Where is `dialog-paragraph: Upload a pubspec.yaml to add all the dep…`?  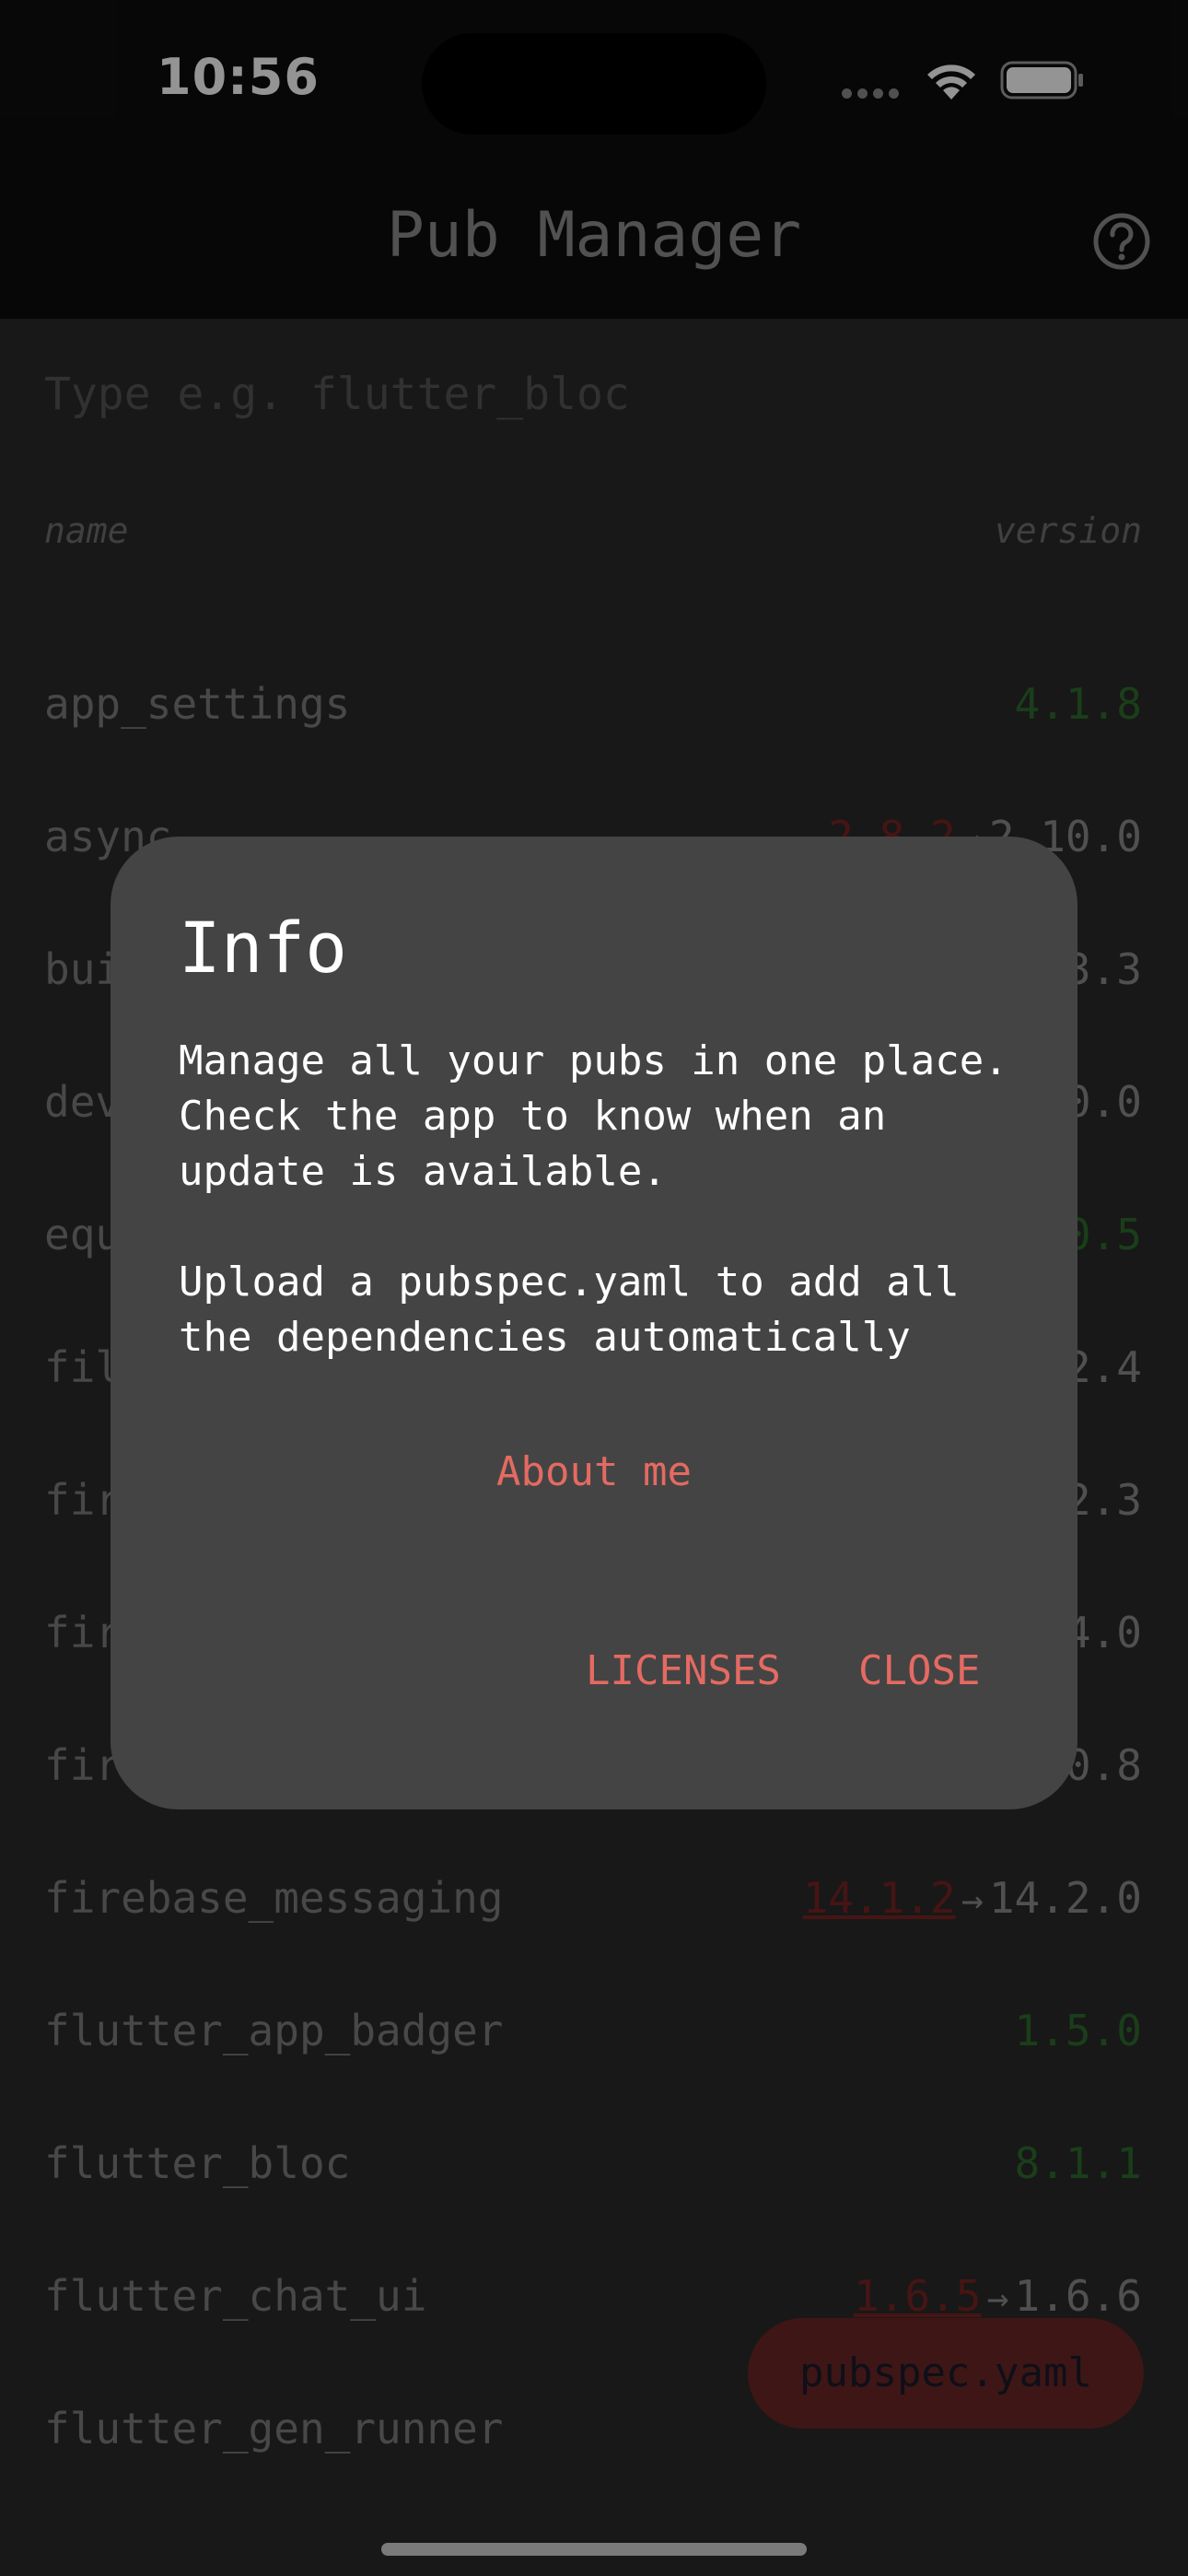
dialog-paragraph: Upload a pubspec.yaml to add all the dep… is located at coordinates (569, 1310).